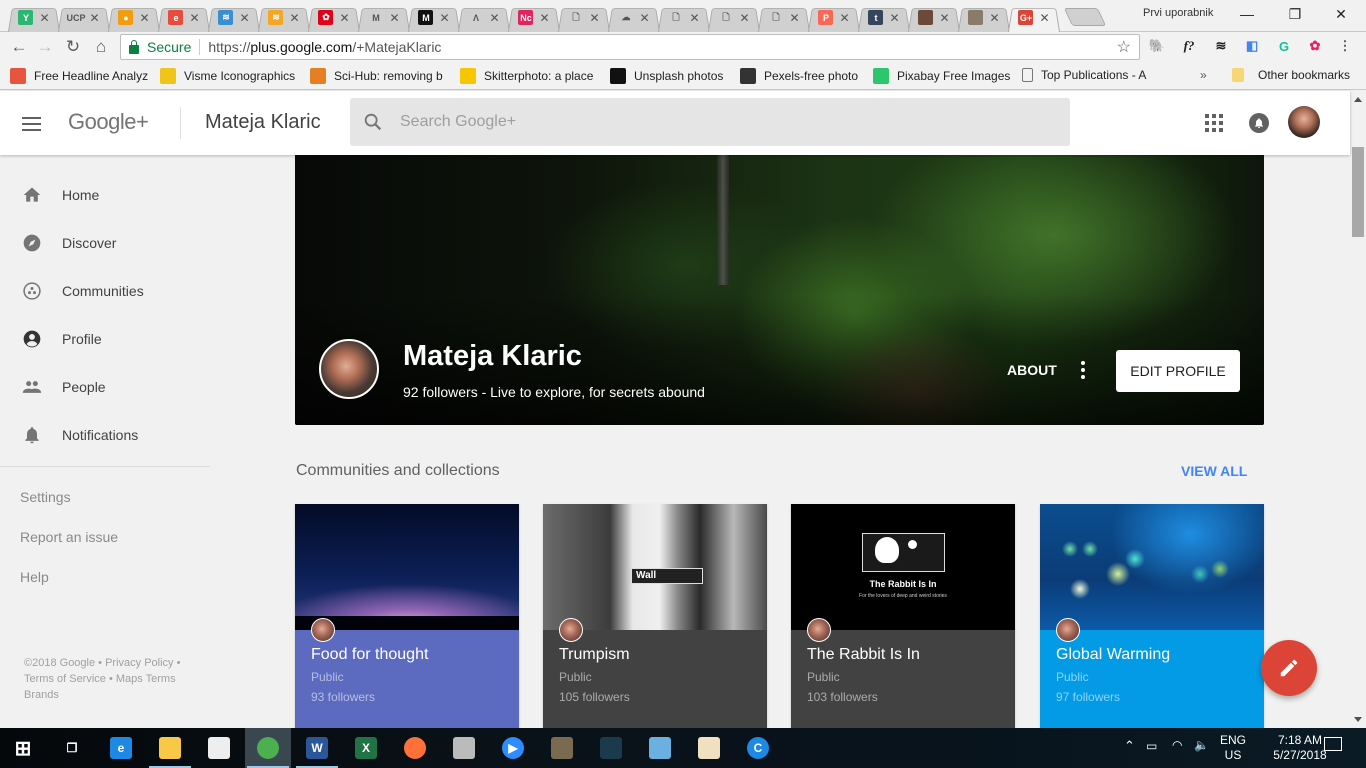 This screenshot has height=768, width=1366. I want to click on bookmark-item: Top Publications - A, so click(1084, 75).